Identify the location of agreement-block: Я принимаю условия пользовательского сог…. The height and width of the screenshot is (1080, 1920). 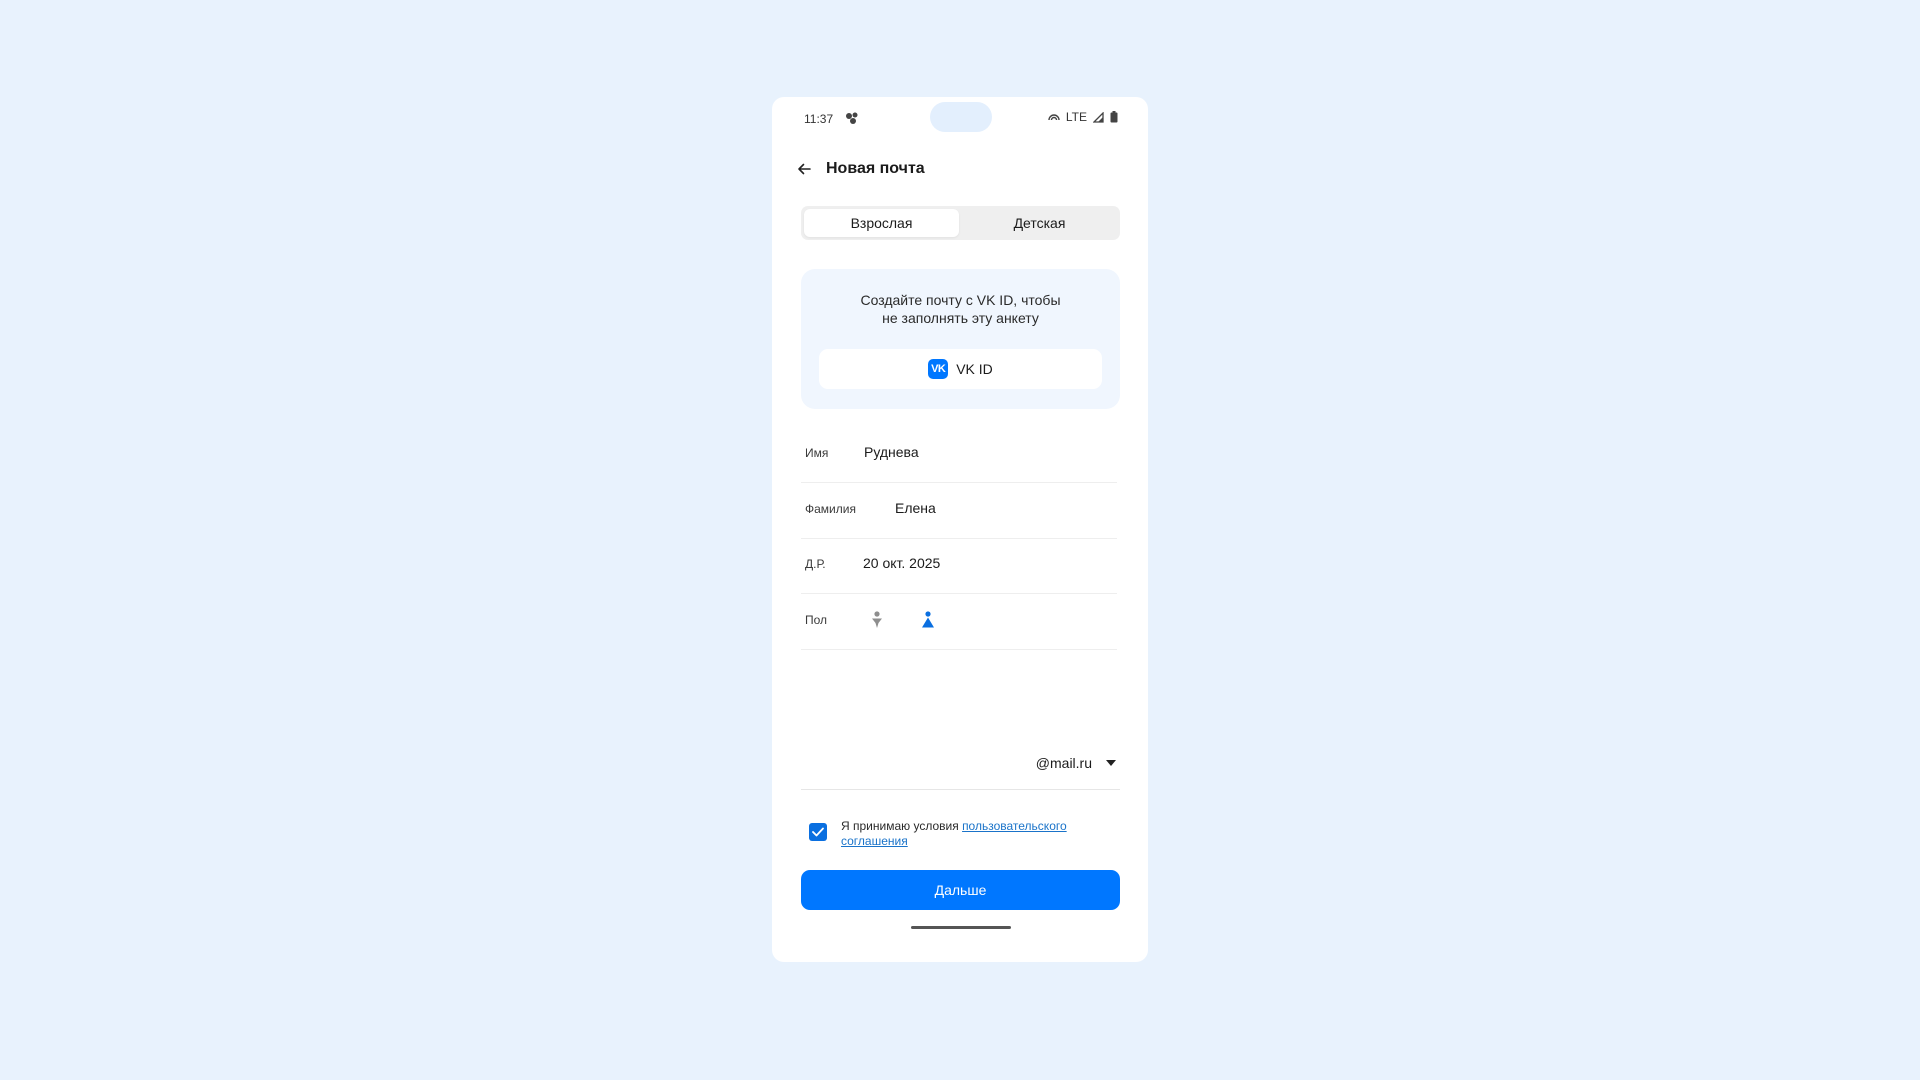
(964, 833).